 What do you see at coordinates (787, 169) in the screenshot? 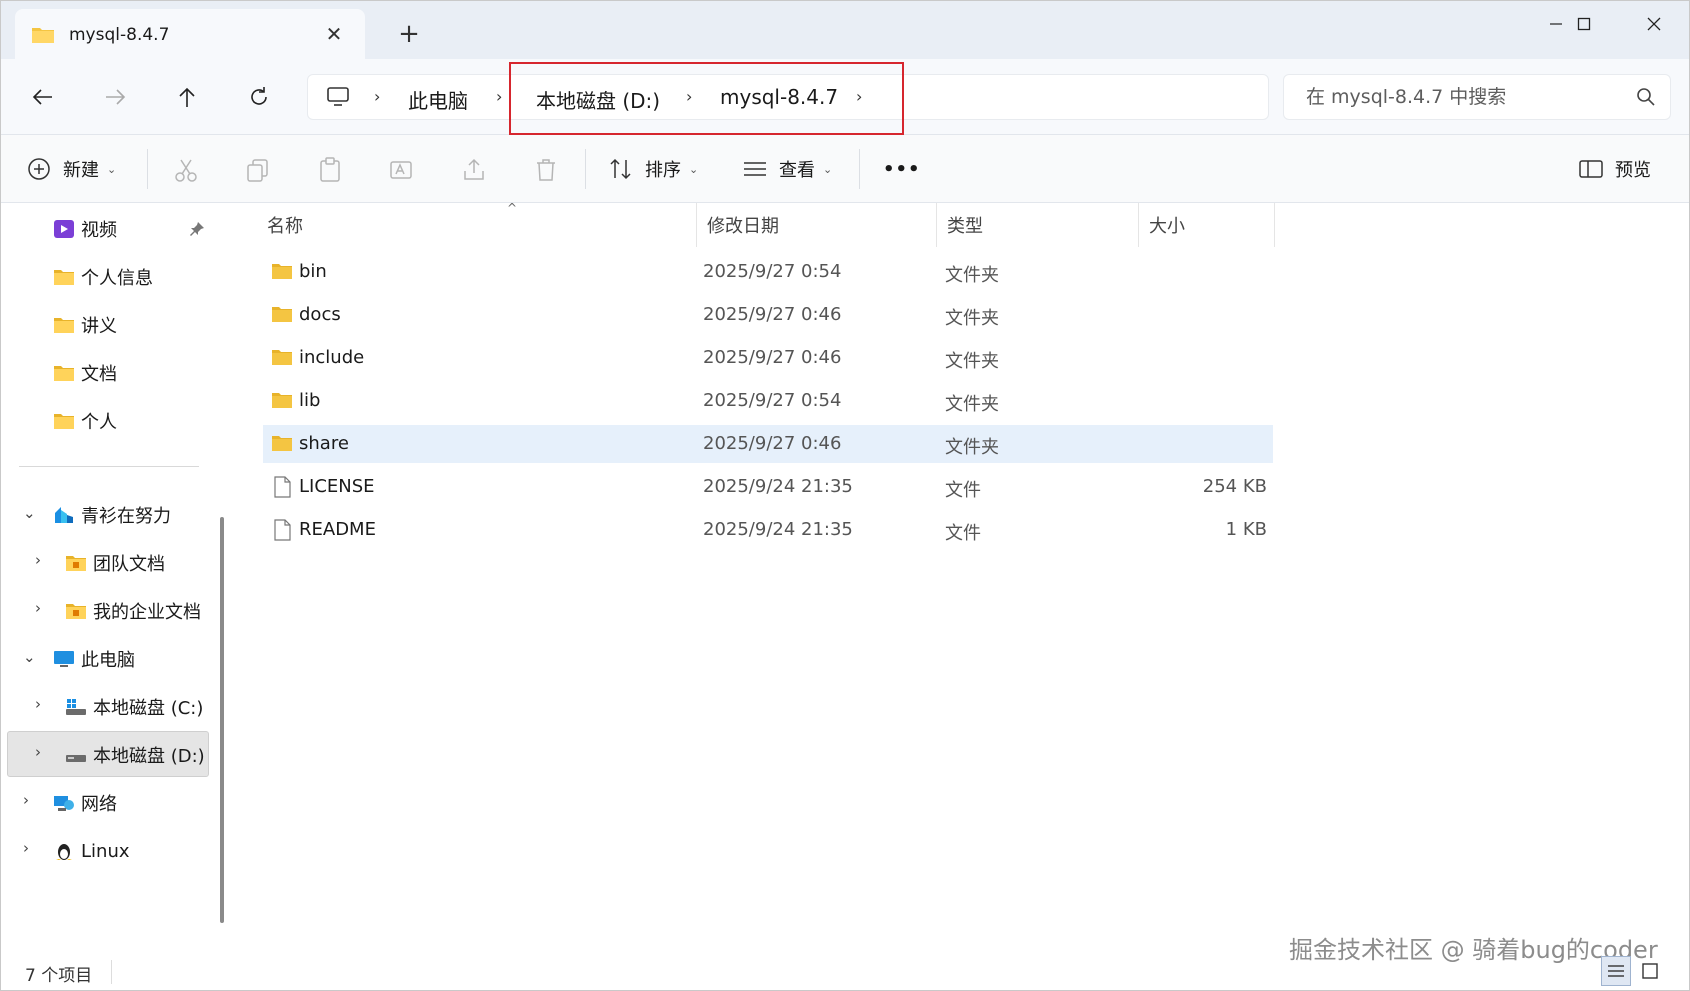
I see `view-button: 查看 ⌄` at bounding box center [787, 169].